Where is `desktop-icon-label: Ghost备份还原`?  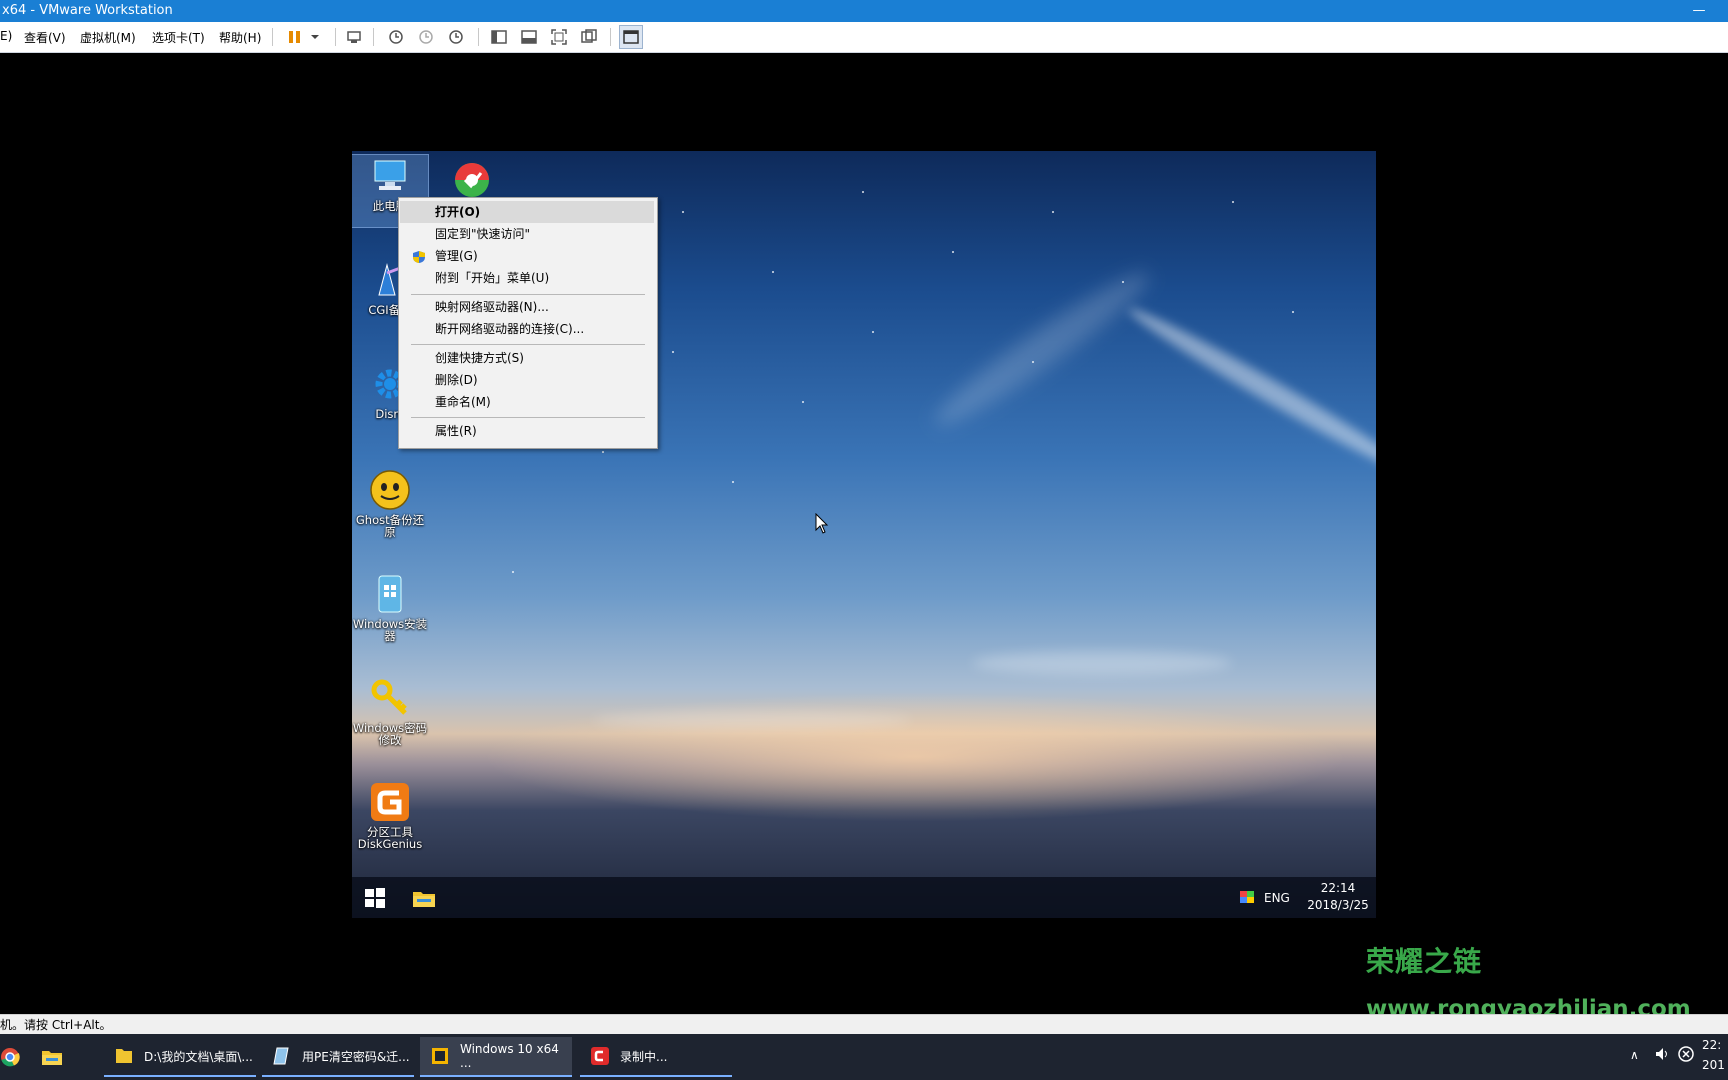
desktop-icon-label: Ghost备份还原 is located at coordinates (390, 526).